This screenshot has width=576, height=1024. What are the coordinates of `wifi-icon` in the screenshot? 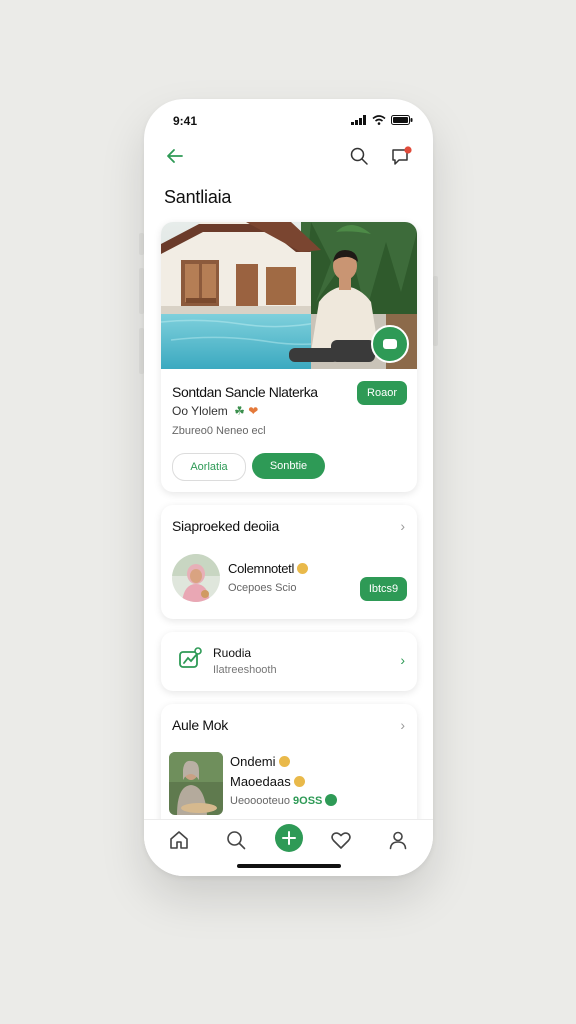 It's located at (379, 120).